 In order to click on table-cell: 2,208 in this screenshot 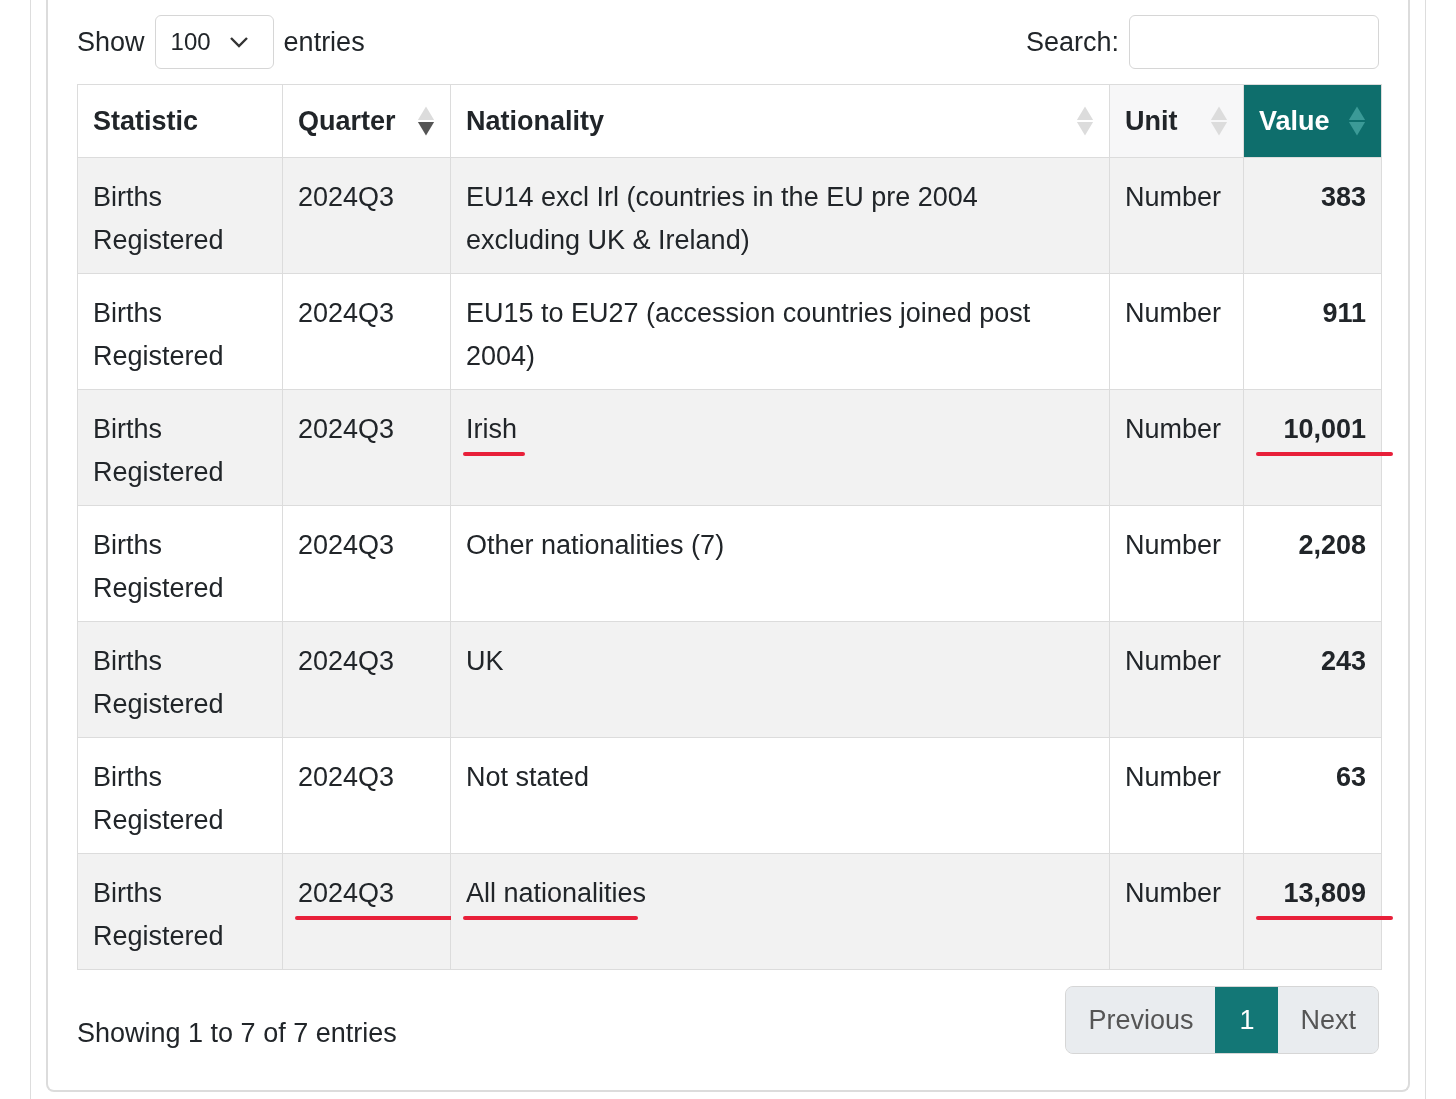, I will do `click(1332, 545)`.